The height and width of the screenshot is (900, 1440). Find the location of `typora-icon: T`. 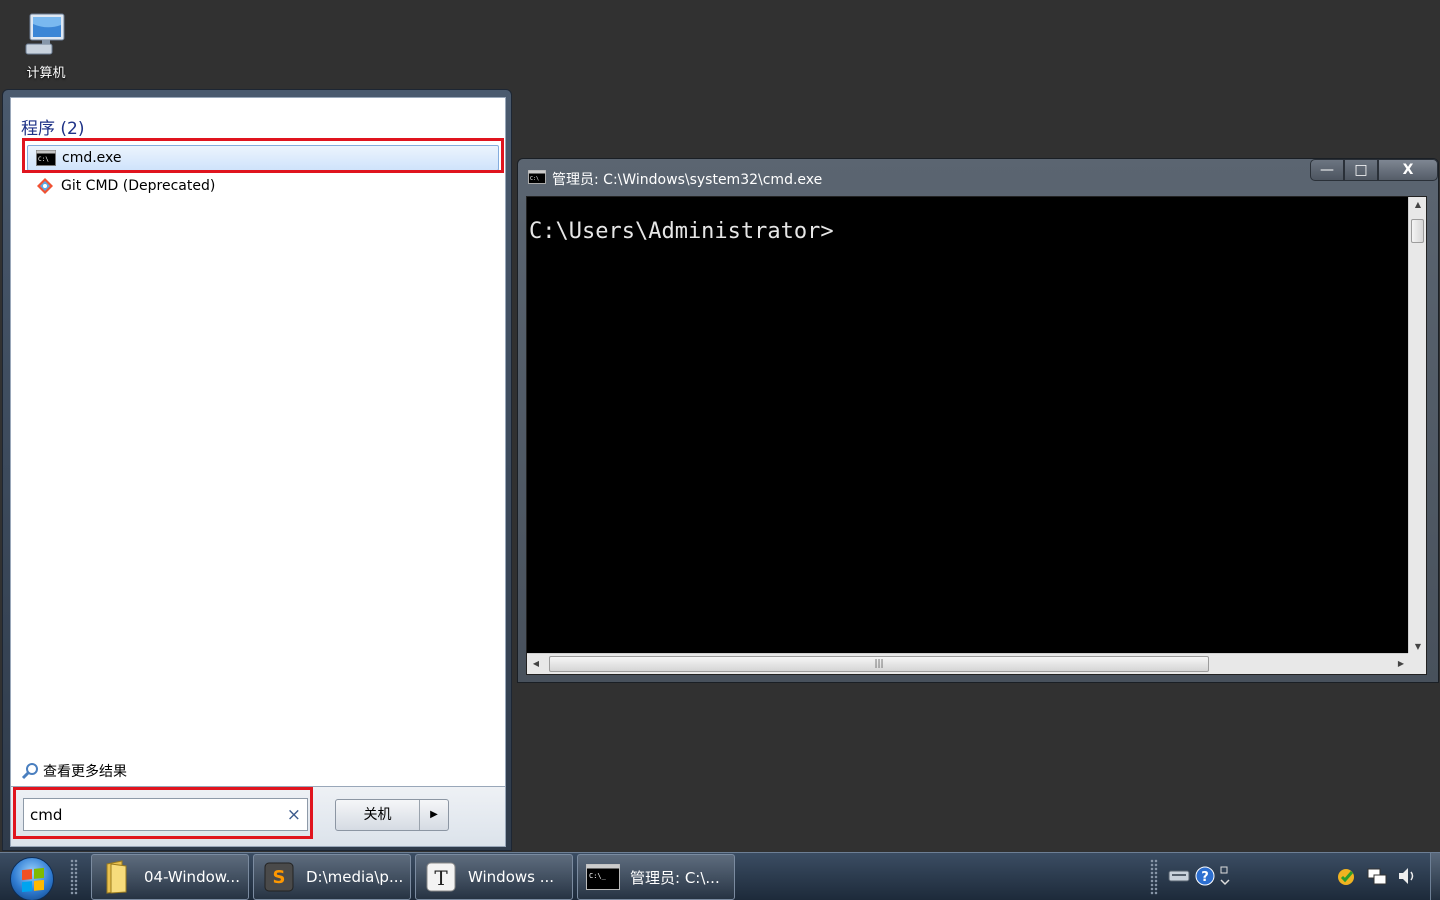

typora-icon: T is located at coordinates (441, 877).